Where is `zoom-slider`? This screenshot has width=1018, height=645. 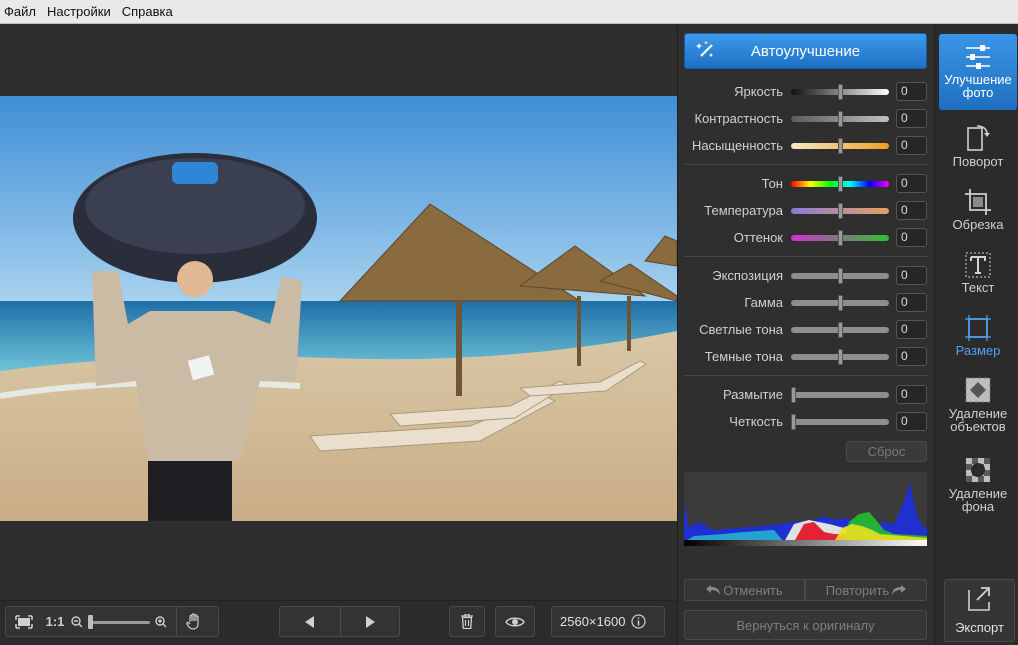
zoom-slider is located at coordinates (119, 621).